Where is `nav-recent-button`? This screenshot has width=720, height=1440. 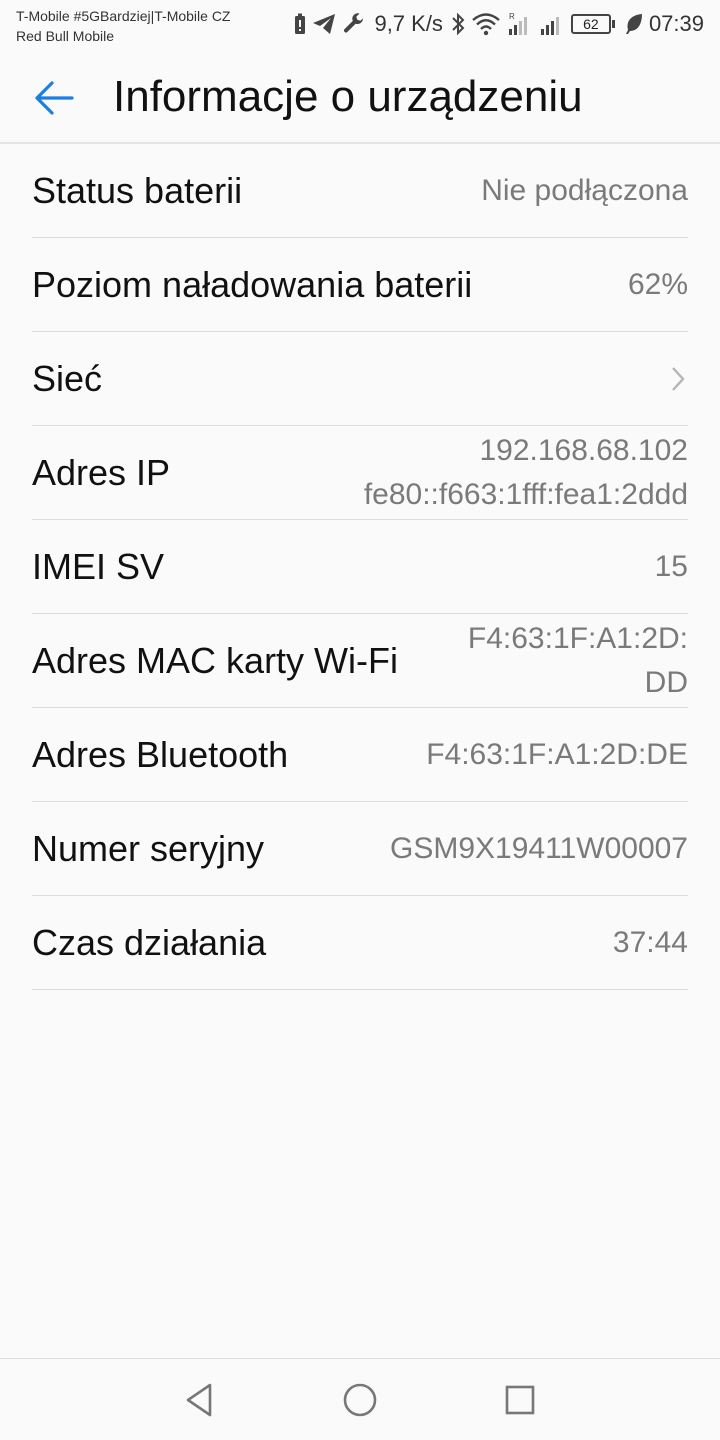
nav-recent-button is located at coordinates (520, 1400).